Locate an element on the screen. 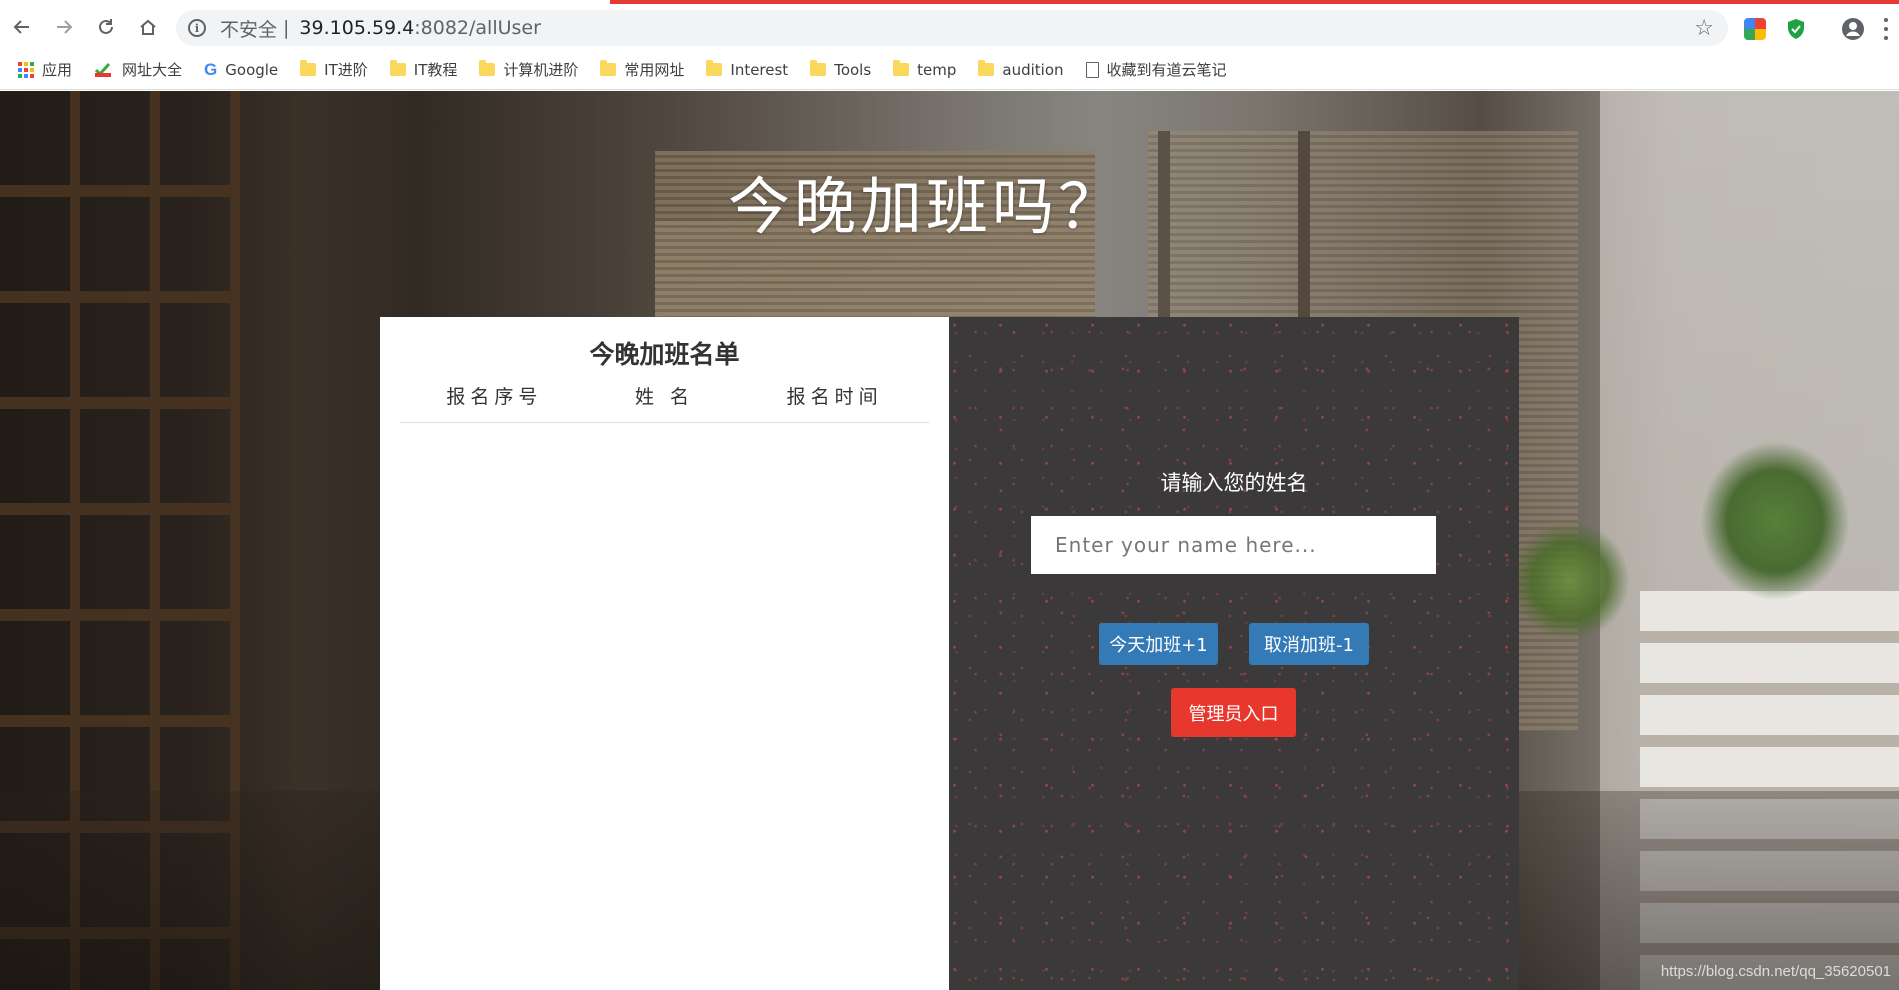 This screenshot has width=1899, height=990. bookmark-star-icon: ☆ is located at coordinates (1704, 28).